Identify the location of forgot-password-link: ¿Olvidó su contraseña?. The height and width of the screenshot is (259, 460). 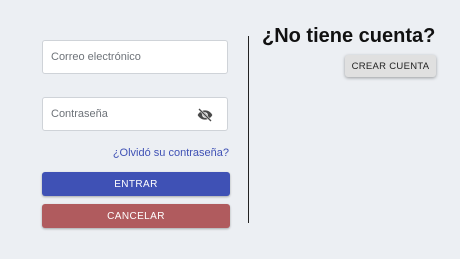
(171, 153).